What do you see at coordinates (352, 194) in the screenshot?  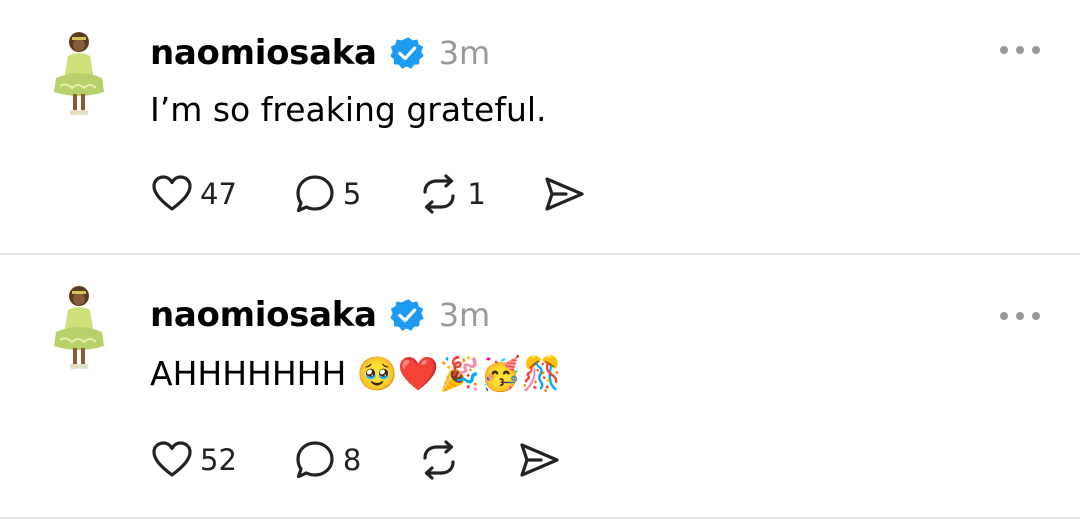 I see `reply-count: 5` at bounding box center [352, 194].